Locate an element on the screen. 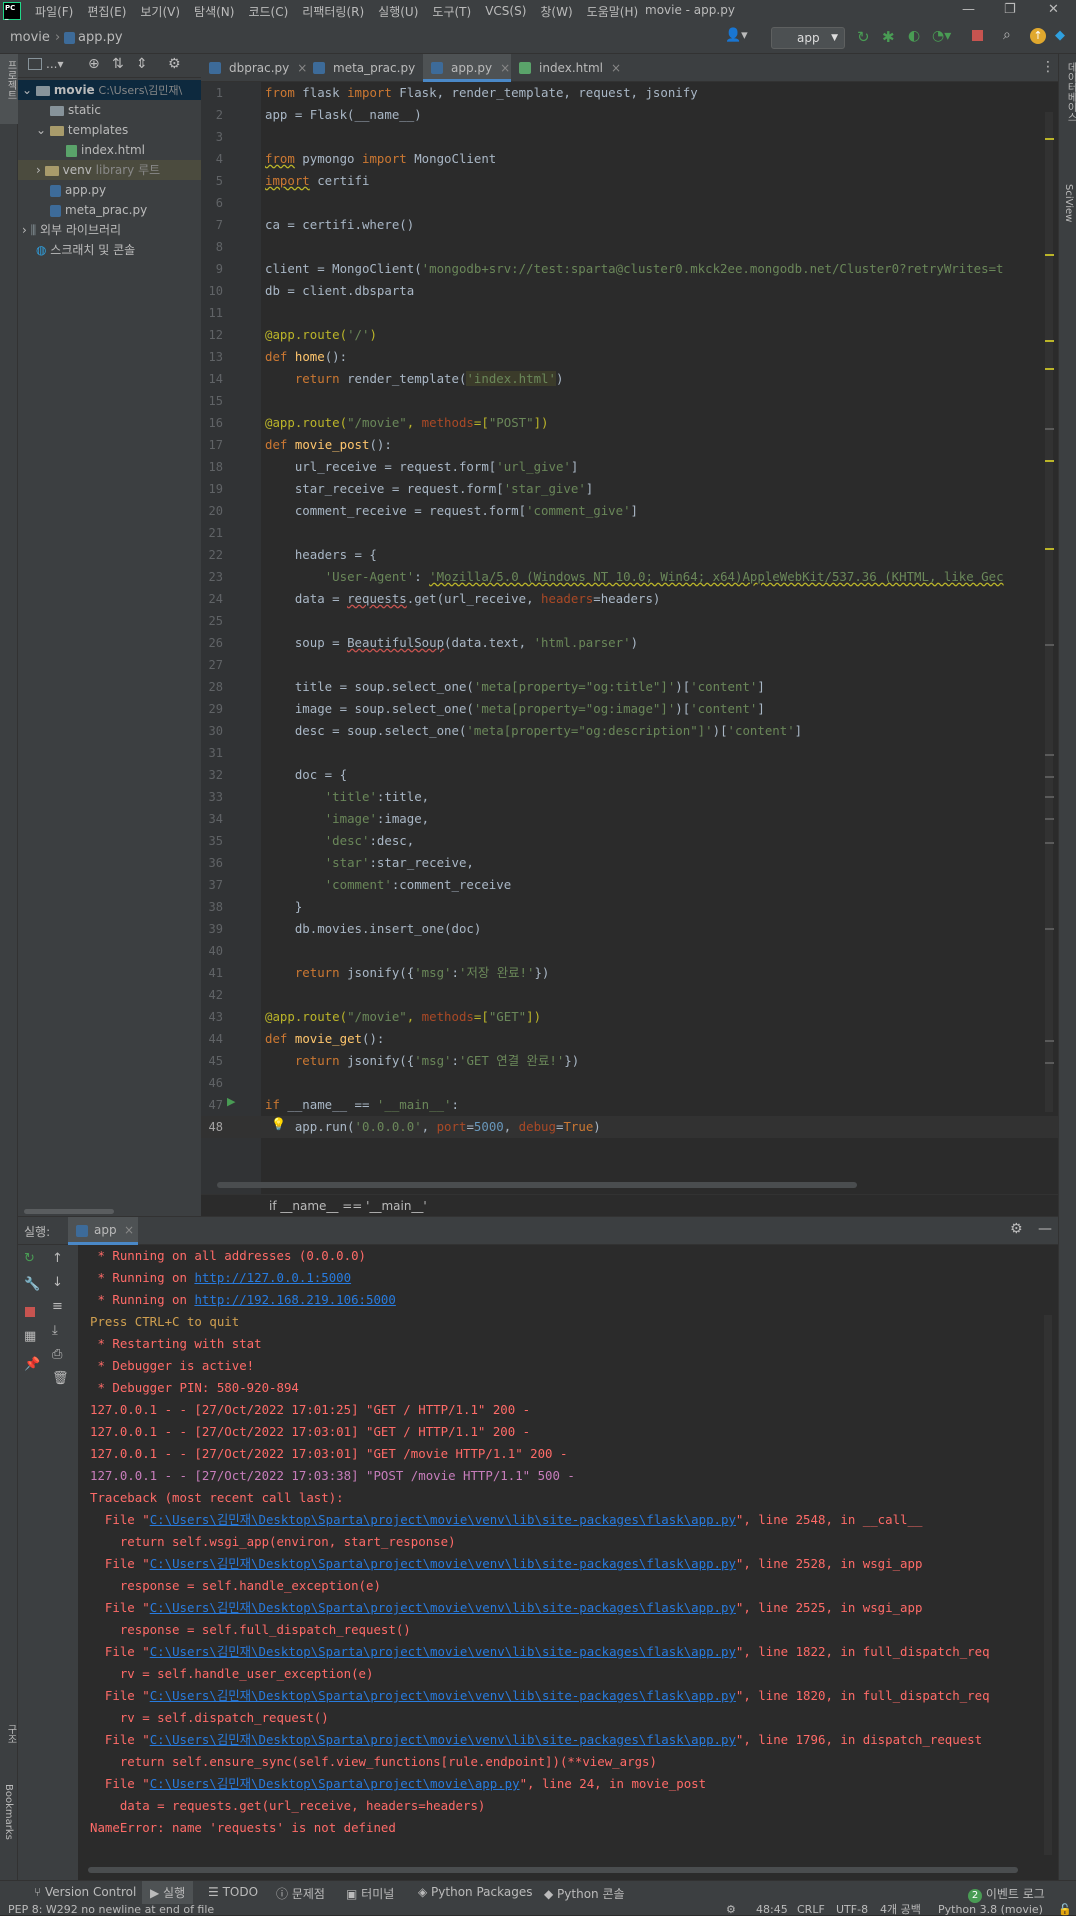  sciview-tool-tab: SciView is located at coordinates (1068, 203).